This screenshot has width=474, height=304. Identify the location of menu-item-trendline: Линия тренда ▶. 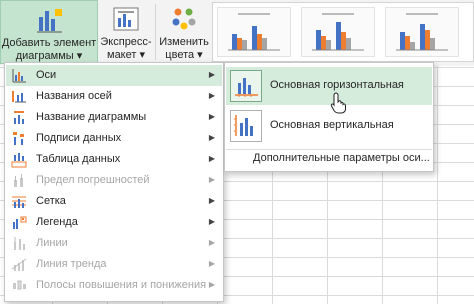
(114, 264).